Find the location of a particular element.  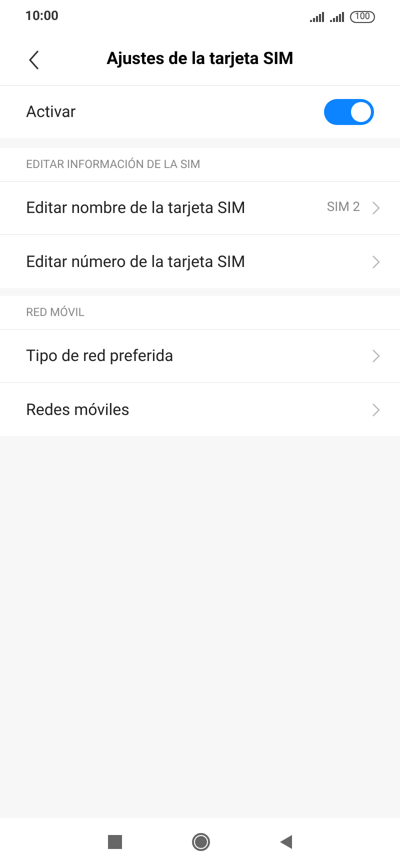

home-button is located at coordinates (201, 842).